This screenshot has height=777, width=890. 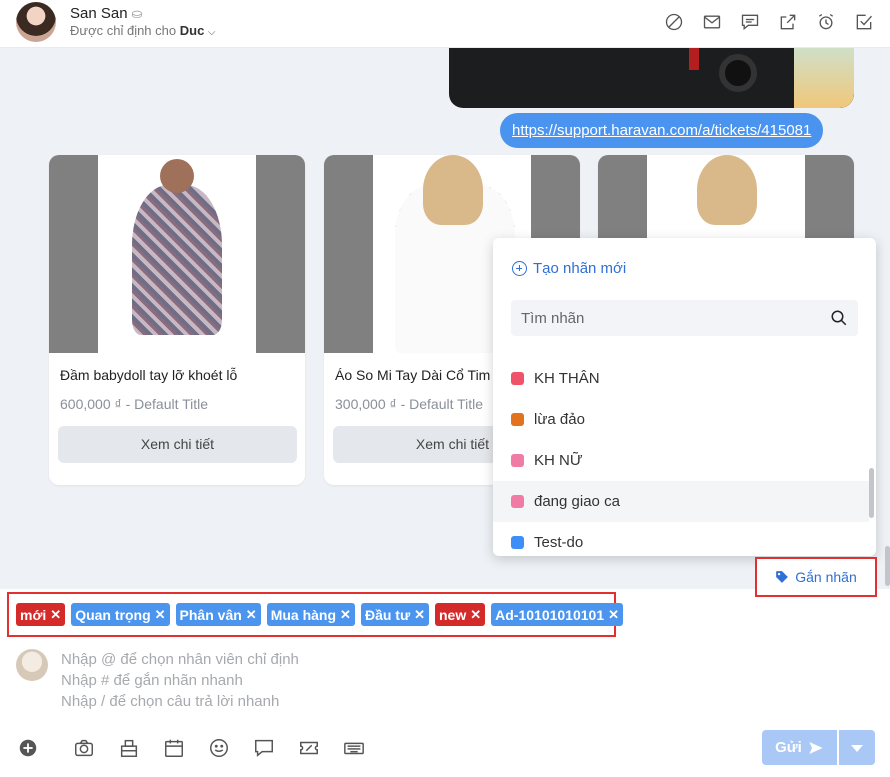 What do you see at coordinates (559, 542) in the screenshot?
I see `label-option-text: Test-do` at bounding box center [559, 542].